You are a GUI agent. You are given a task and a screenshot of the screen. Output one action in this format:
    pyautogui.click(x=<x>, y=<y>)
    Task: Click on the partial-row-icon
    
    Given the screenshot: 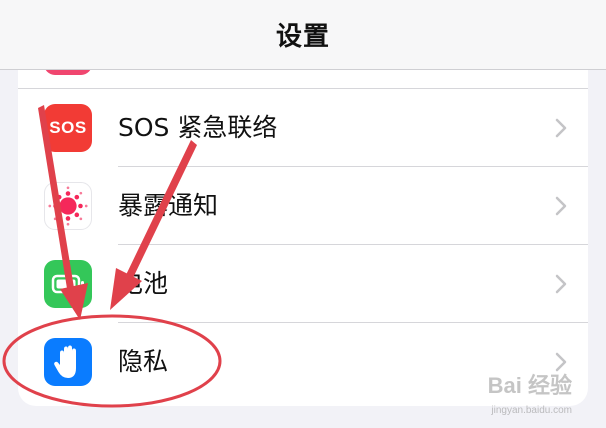 What is the action you would take?
    pyautogui.click(x=68, y=72)
    